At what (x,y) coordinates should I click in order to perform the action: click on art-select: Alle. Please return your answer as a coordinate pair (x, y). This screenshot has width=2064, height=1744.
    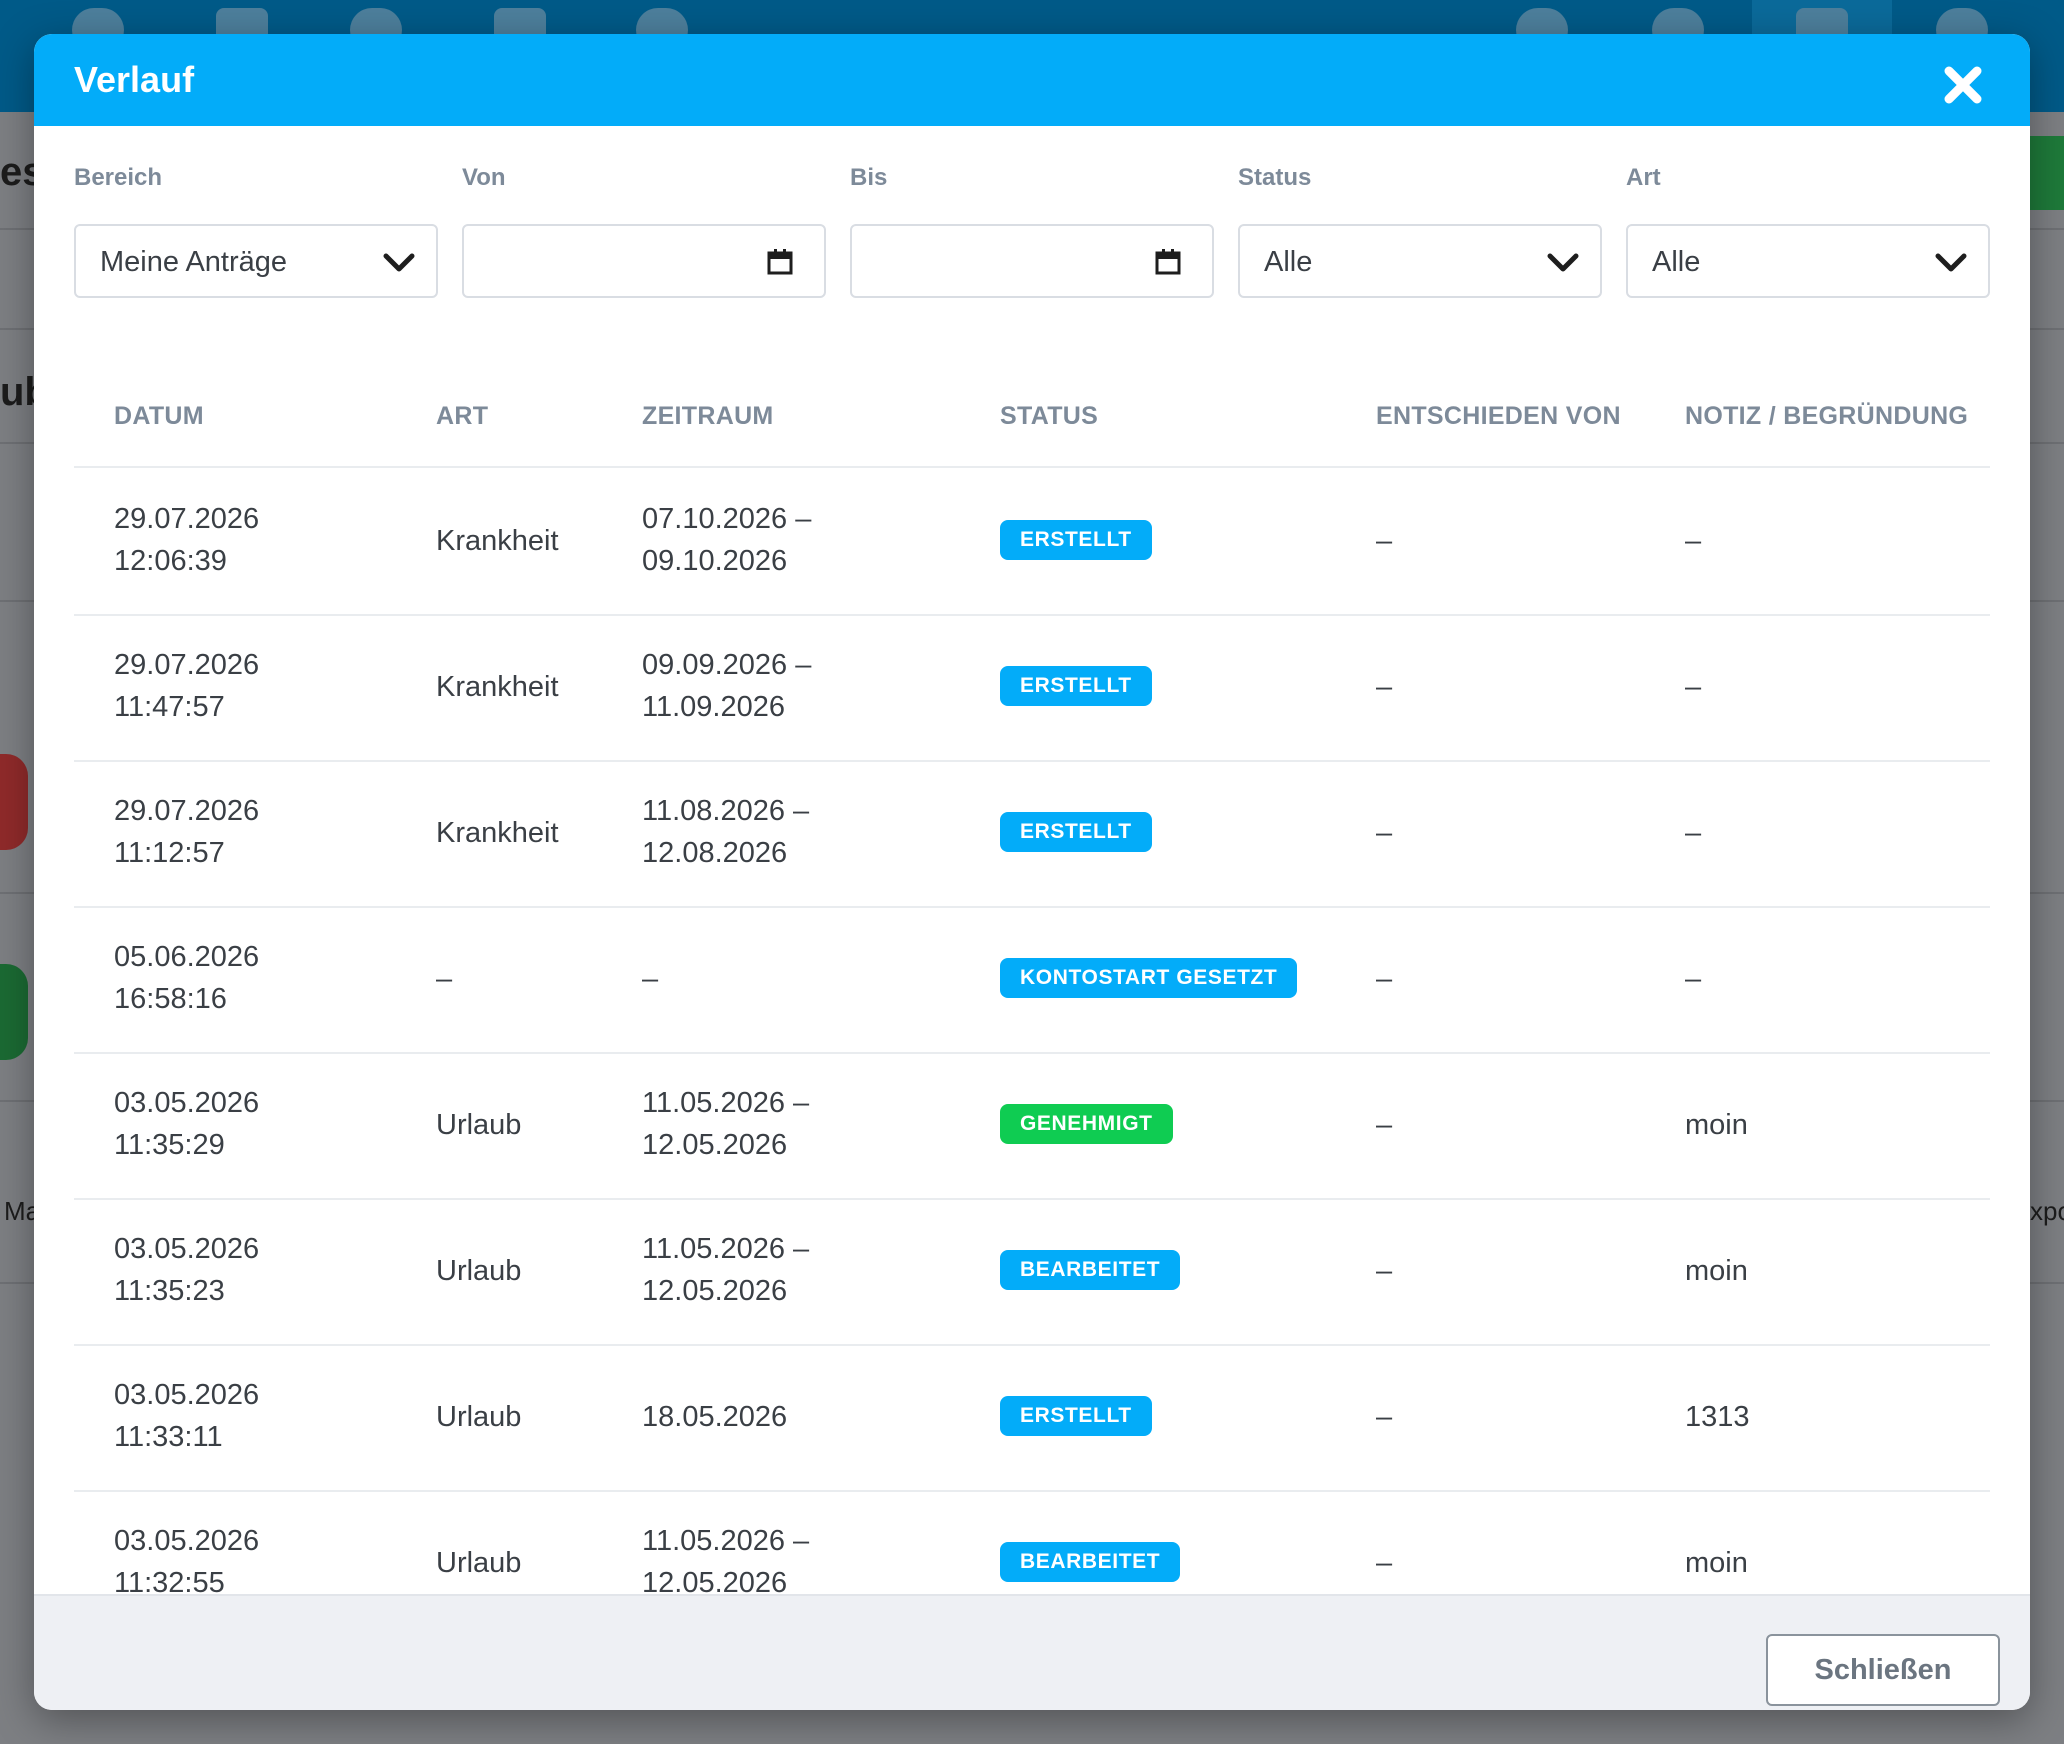
    Looking at the image, I should click on (1808, 261).